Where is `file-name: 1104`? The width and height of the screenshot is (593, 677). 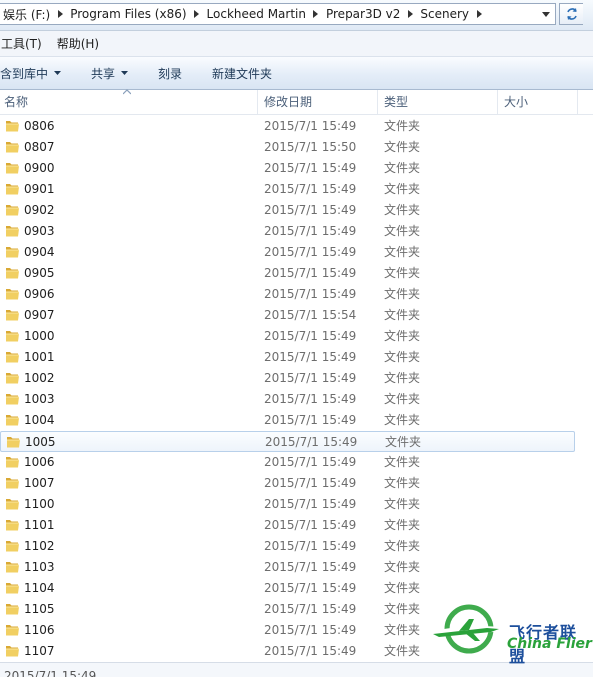
file-name: 1104 is located at coordinates (39, 588).